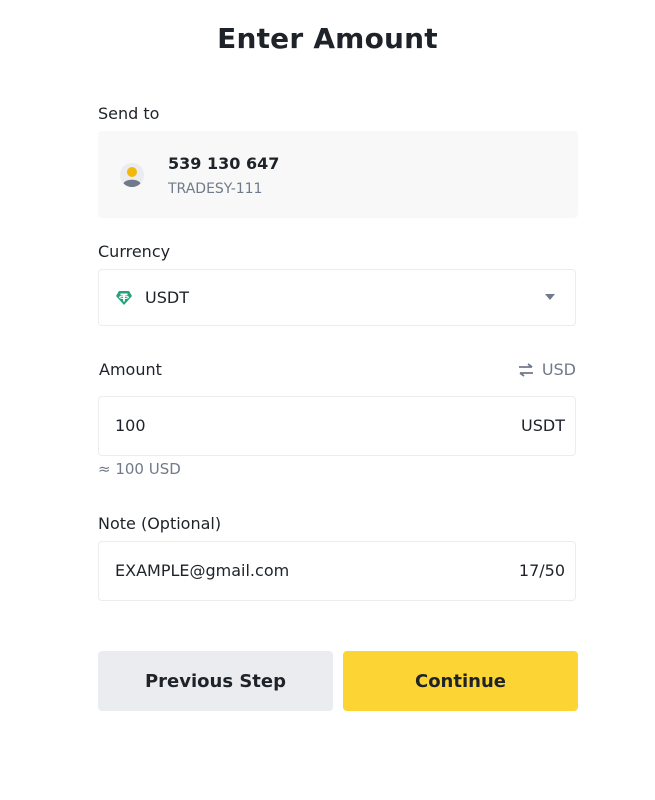  I want to click on currency-value: USDT, so click(167, 297).